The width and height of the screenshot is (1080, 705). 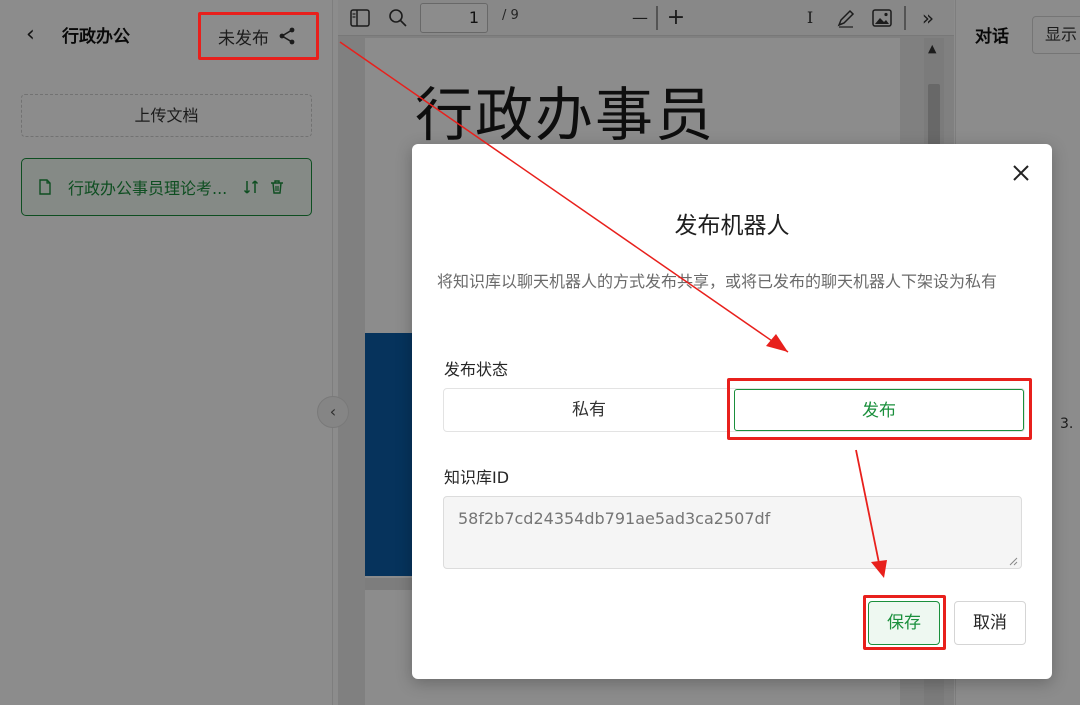 I want to click on save-button: 保存, so click(x=904, y=623).